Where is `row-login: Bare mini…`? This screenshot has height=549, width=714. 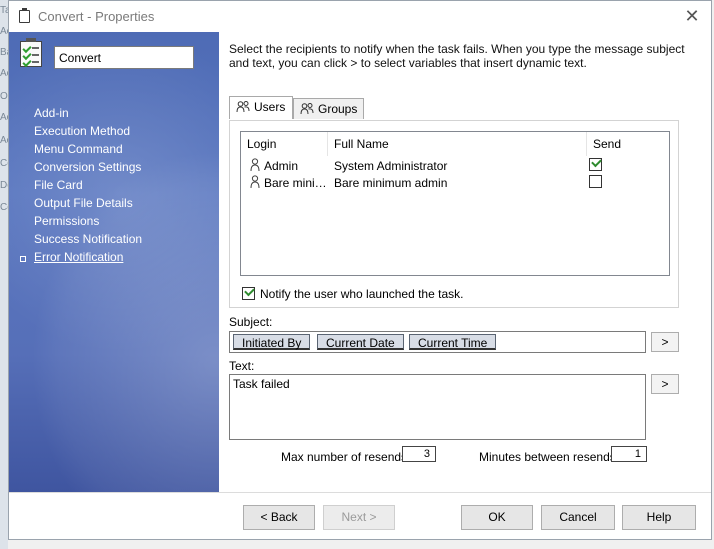
row-login: Bare mini… is located at coordinates (295, 183).